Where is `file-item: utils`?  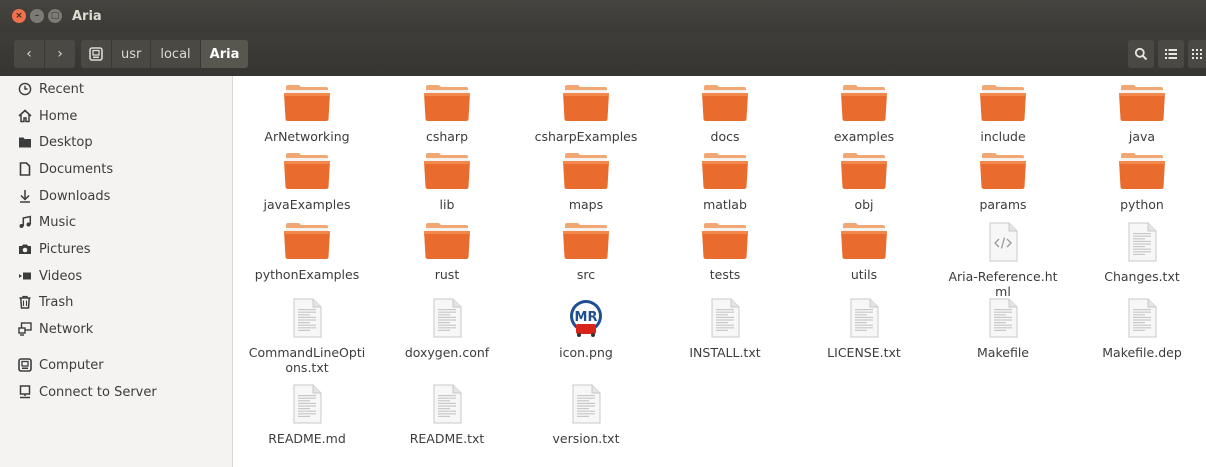
file-item: utils is located at coordinates (864, 252).